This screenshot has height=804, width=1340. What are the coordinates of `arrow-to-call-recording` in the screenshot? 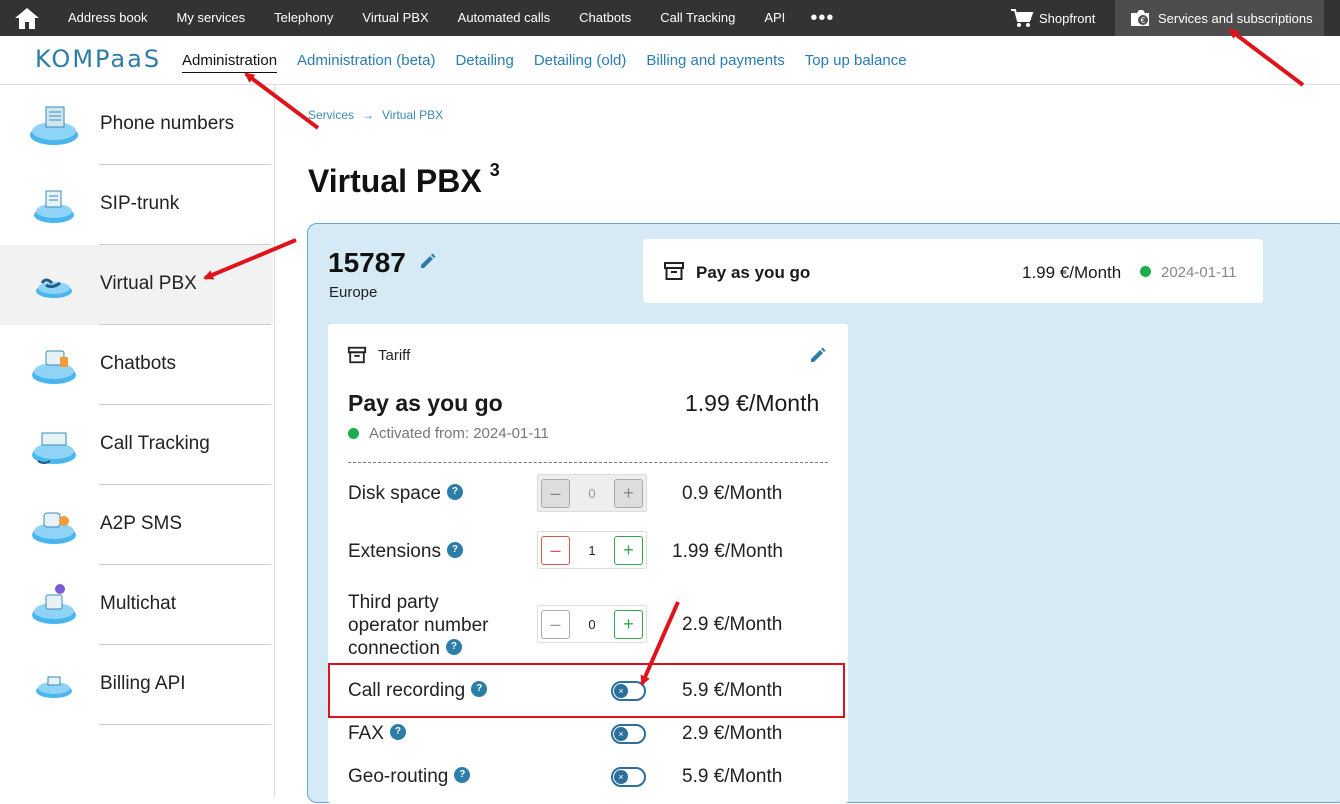 It's located at (660, 643).